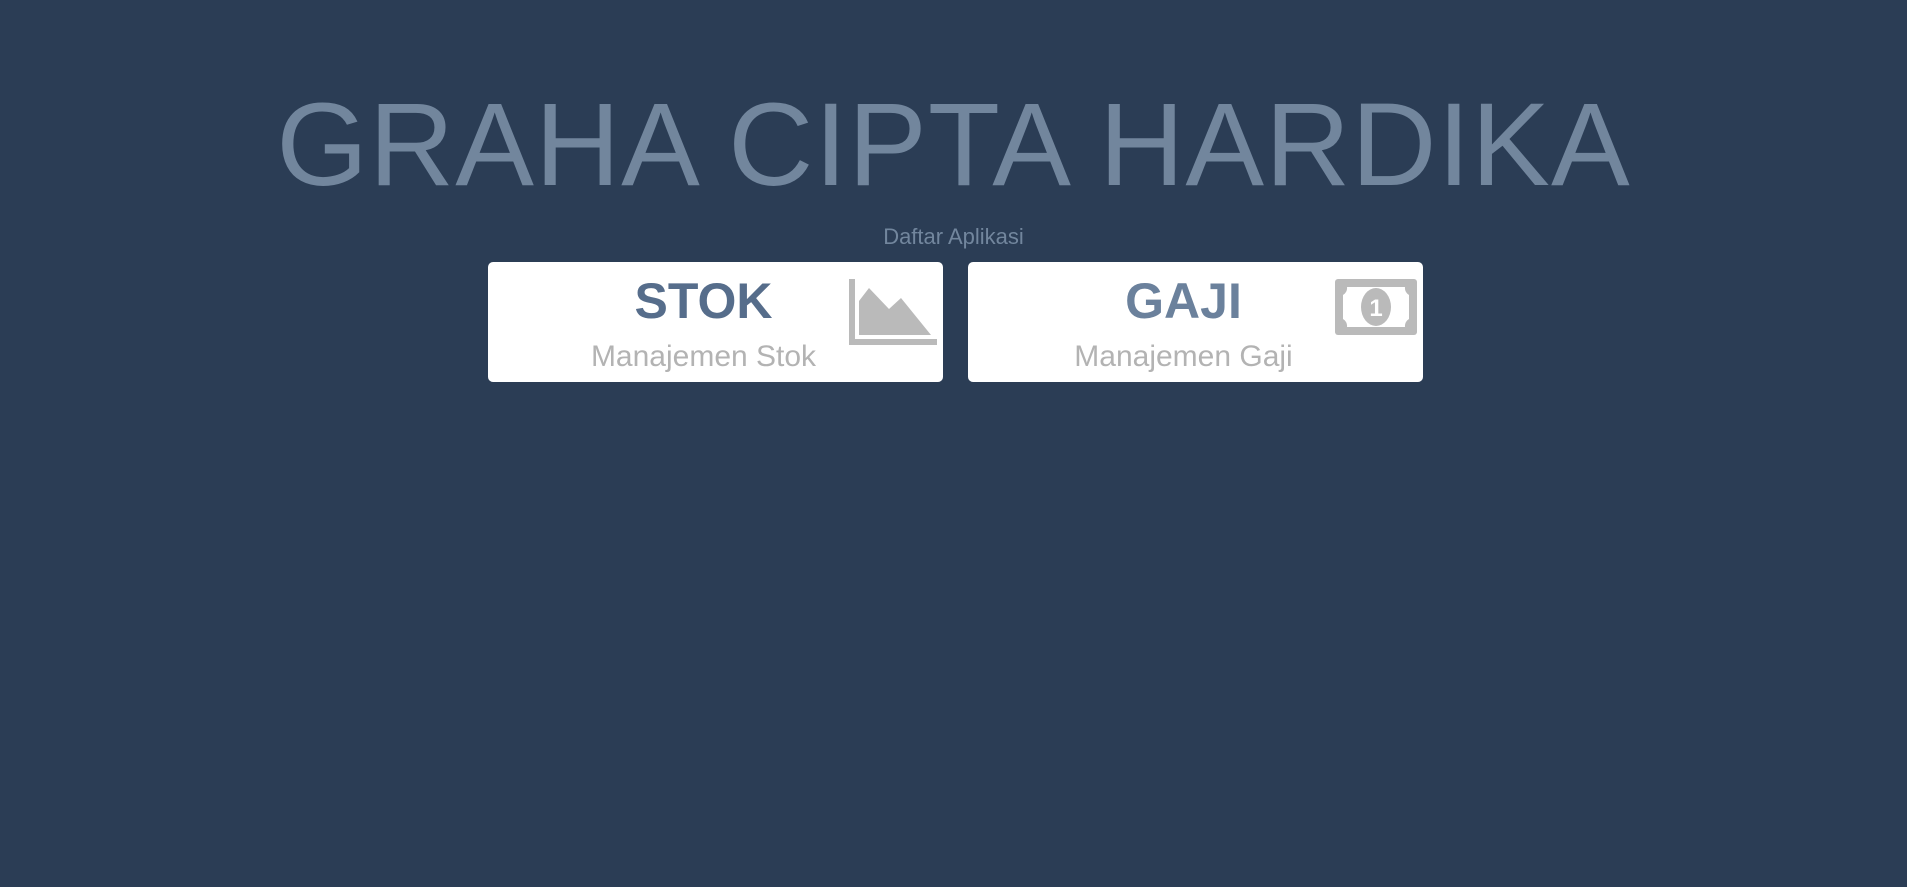 The width and height of the screenshot is (1907, 887). What do you see at coordinates (715, 322) in the screenshot?
I see `app-card-stok: STOK Manajemen Stok` at bounding box center [715, 322].